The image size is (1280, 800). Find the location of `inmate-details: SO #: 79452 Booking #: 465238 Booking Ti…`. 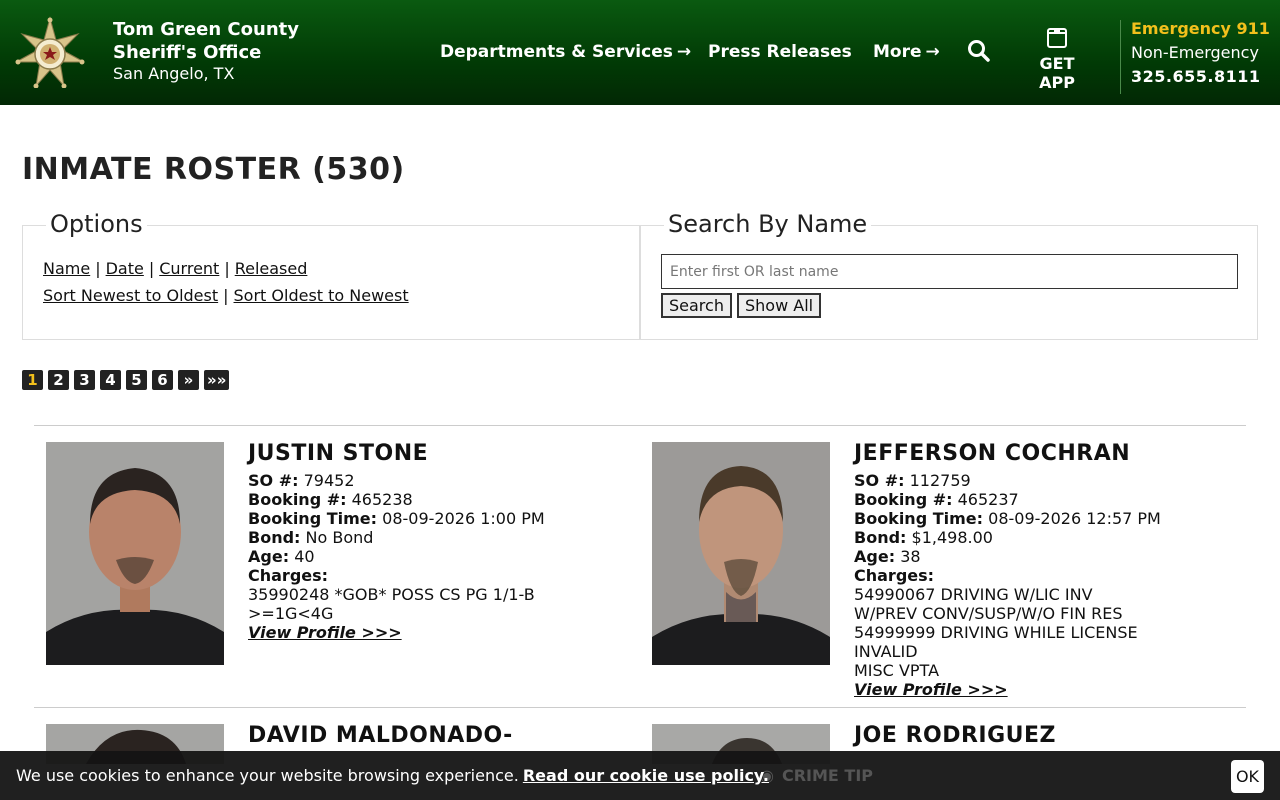

inmate-details: SO #: 79452 Booking #: 465238 Booking Ti… is located at coordinates (413, 556).